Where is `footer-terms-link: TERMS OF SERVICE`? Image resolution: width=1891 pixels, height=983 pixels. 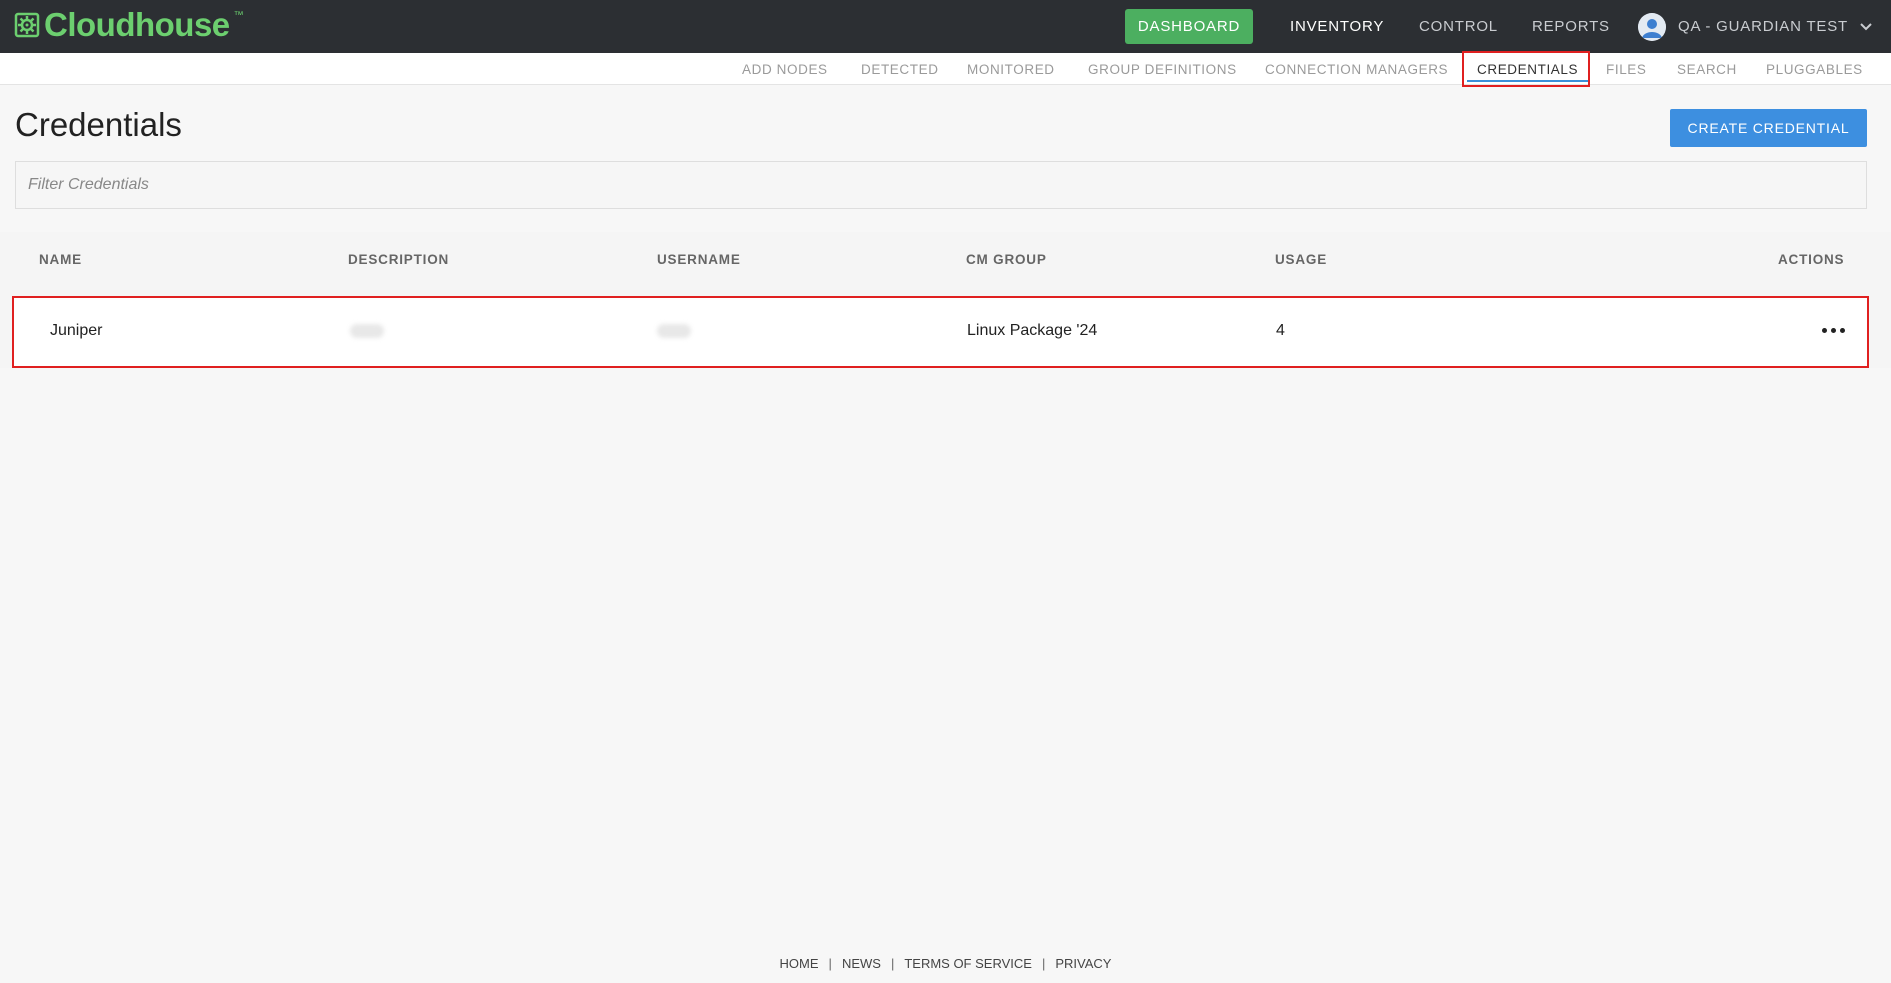
footer-terms-link: TERMS OF SERVICE is located at coordinates (968, 963).